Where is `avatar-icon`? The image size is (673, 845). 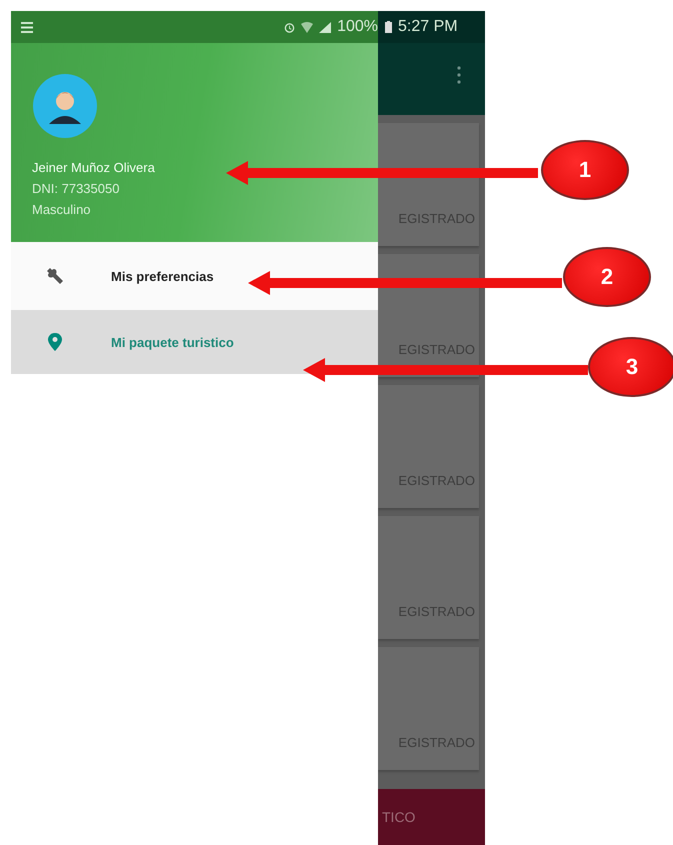
avatar-icon is located at coordinates (65, 106).